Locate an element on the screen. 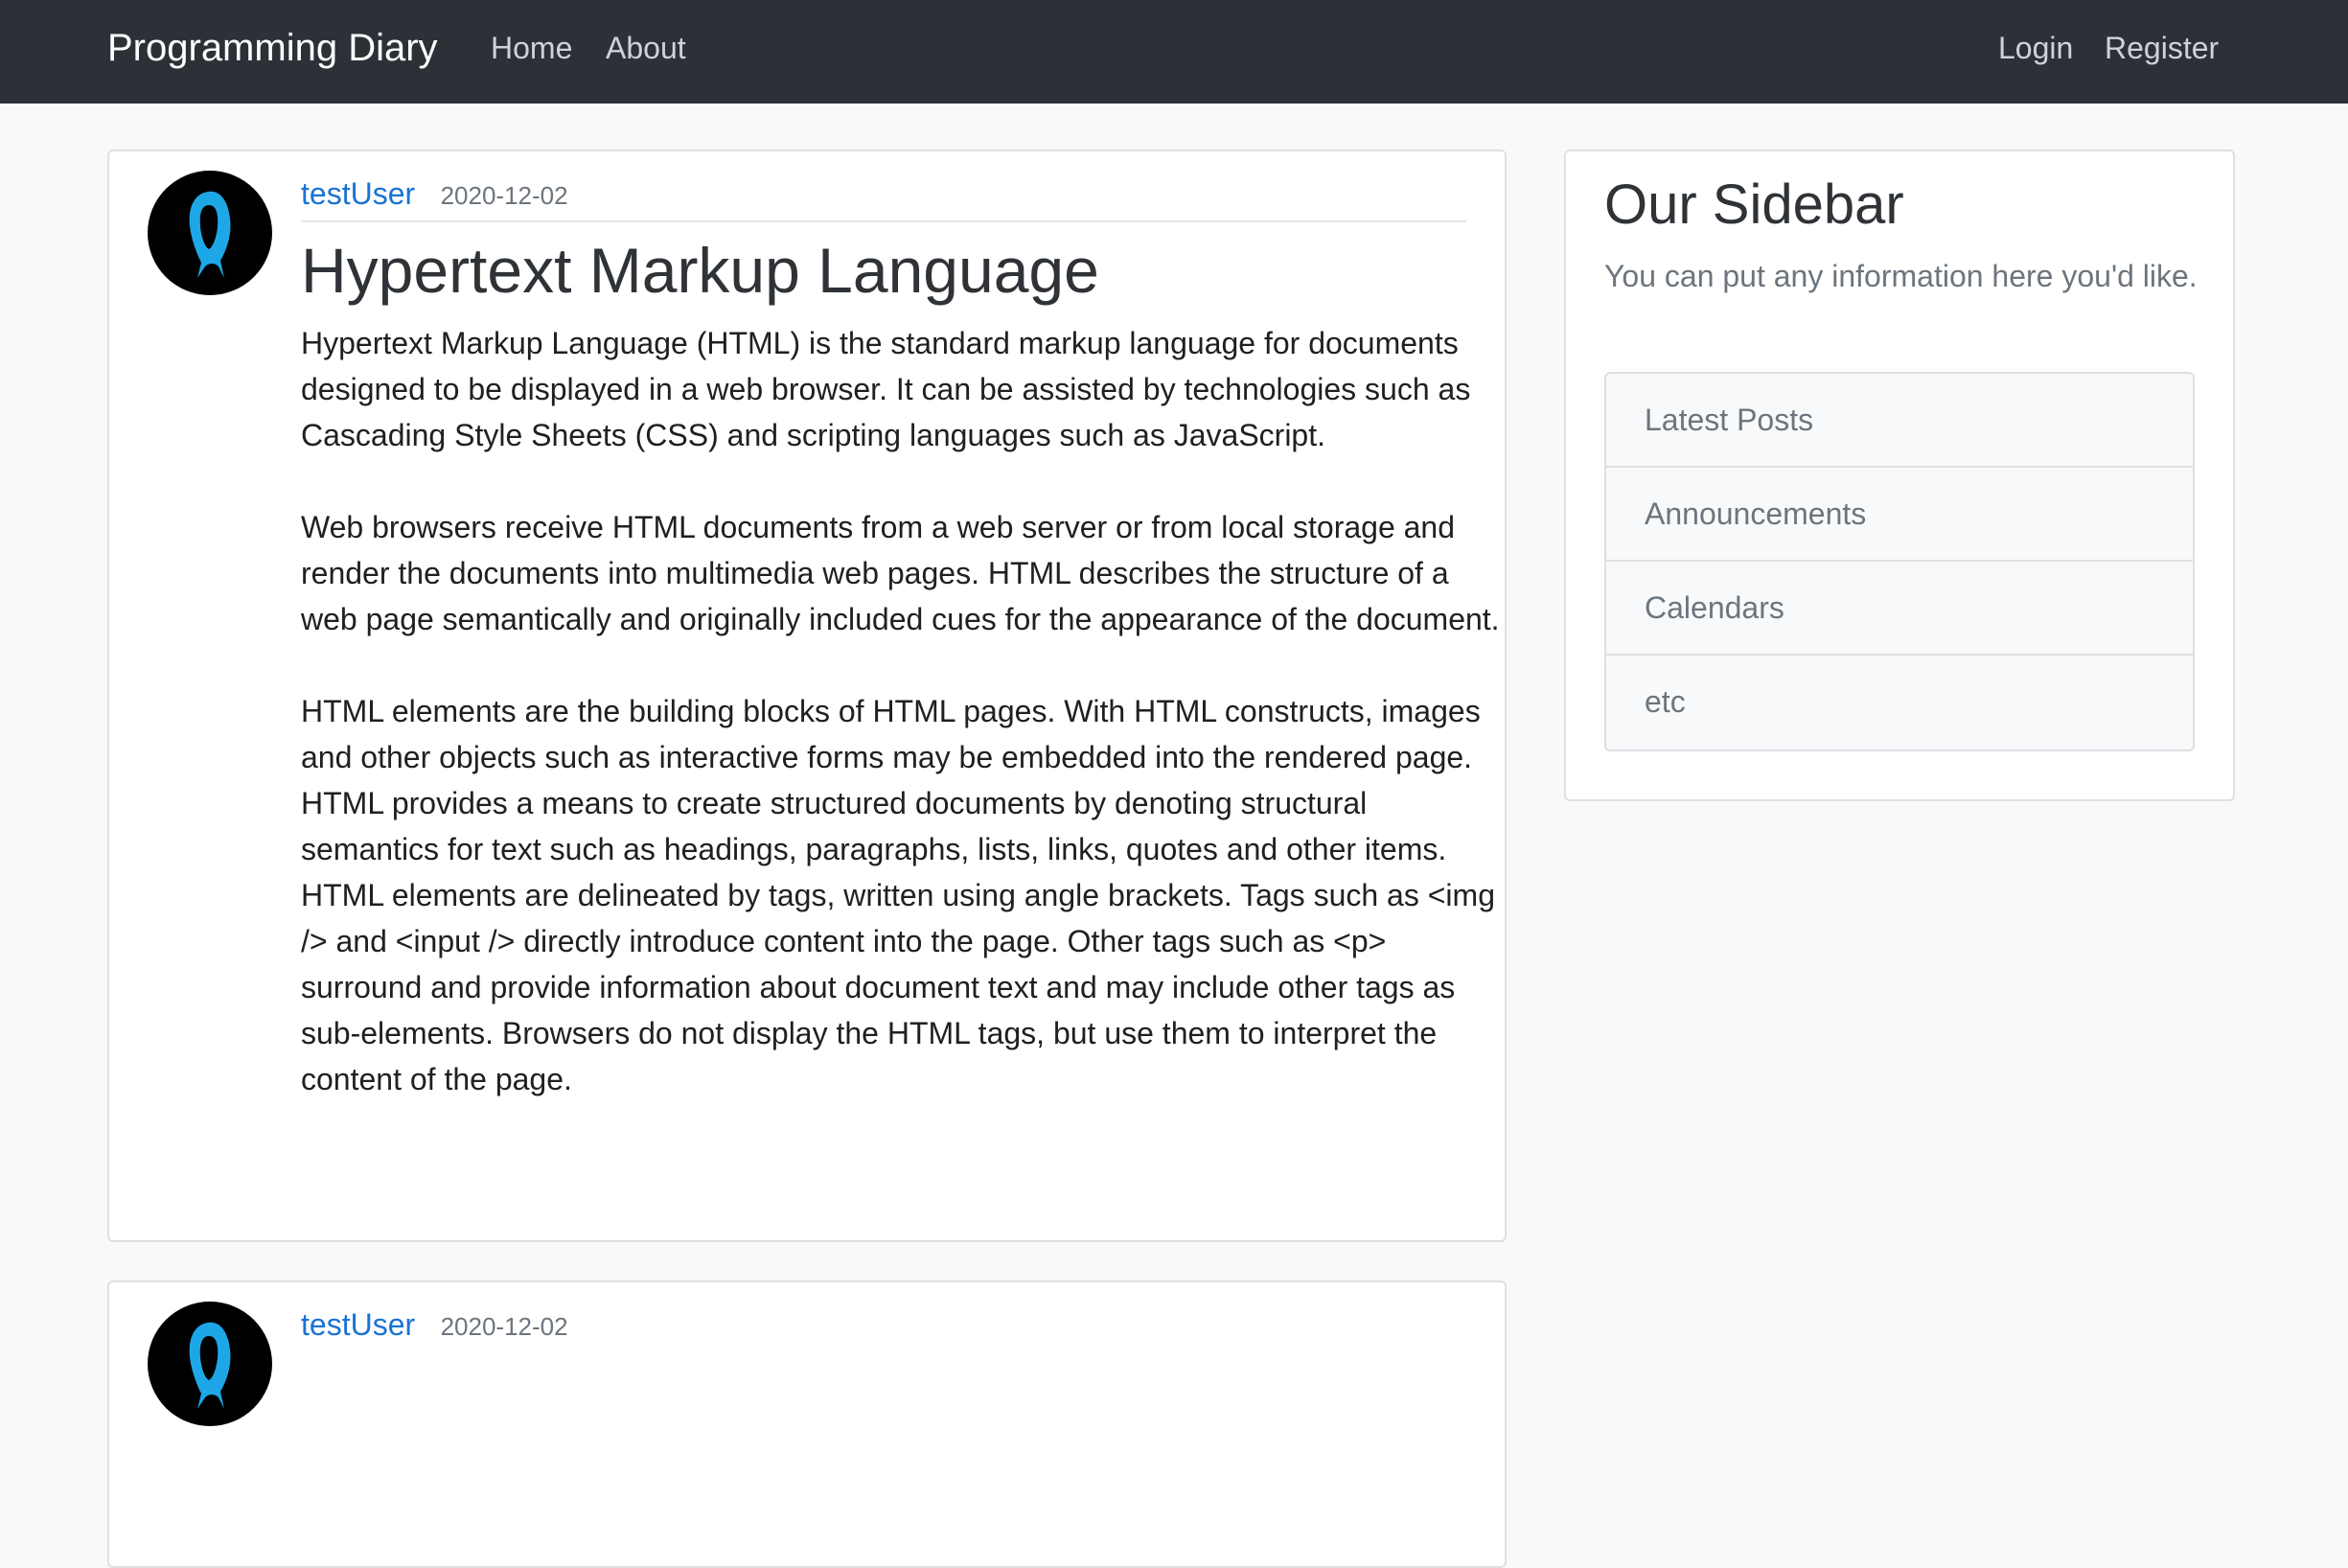  nav-login-link: Login is located at coordinates (2035, 48).